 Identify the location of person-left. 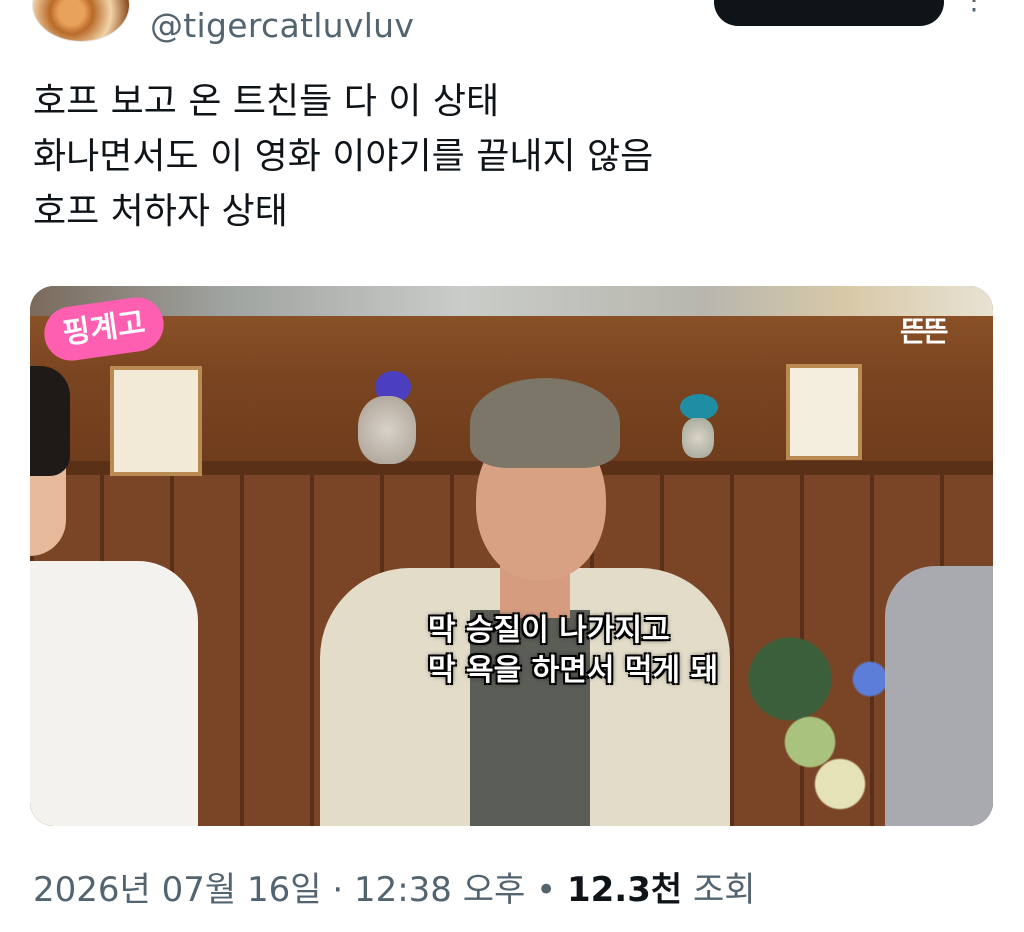
(115, 596).